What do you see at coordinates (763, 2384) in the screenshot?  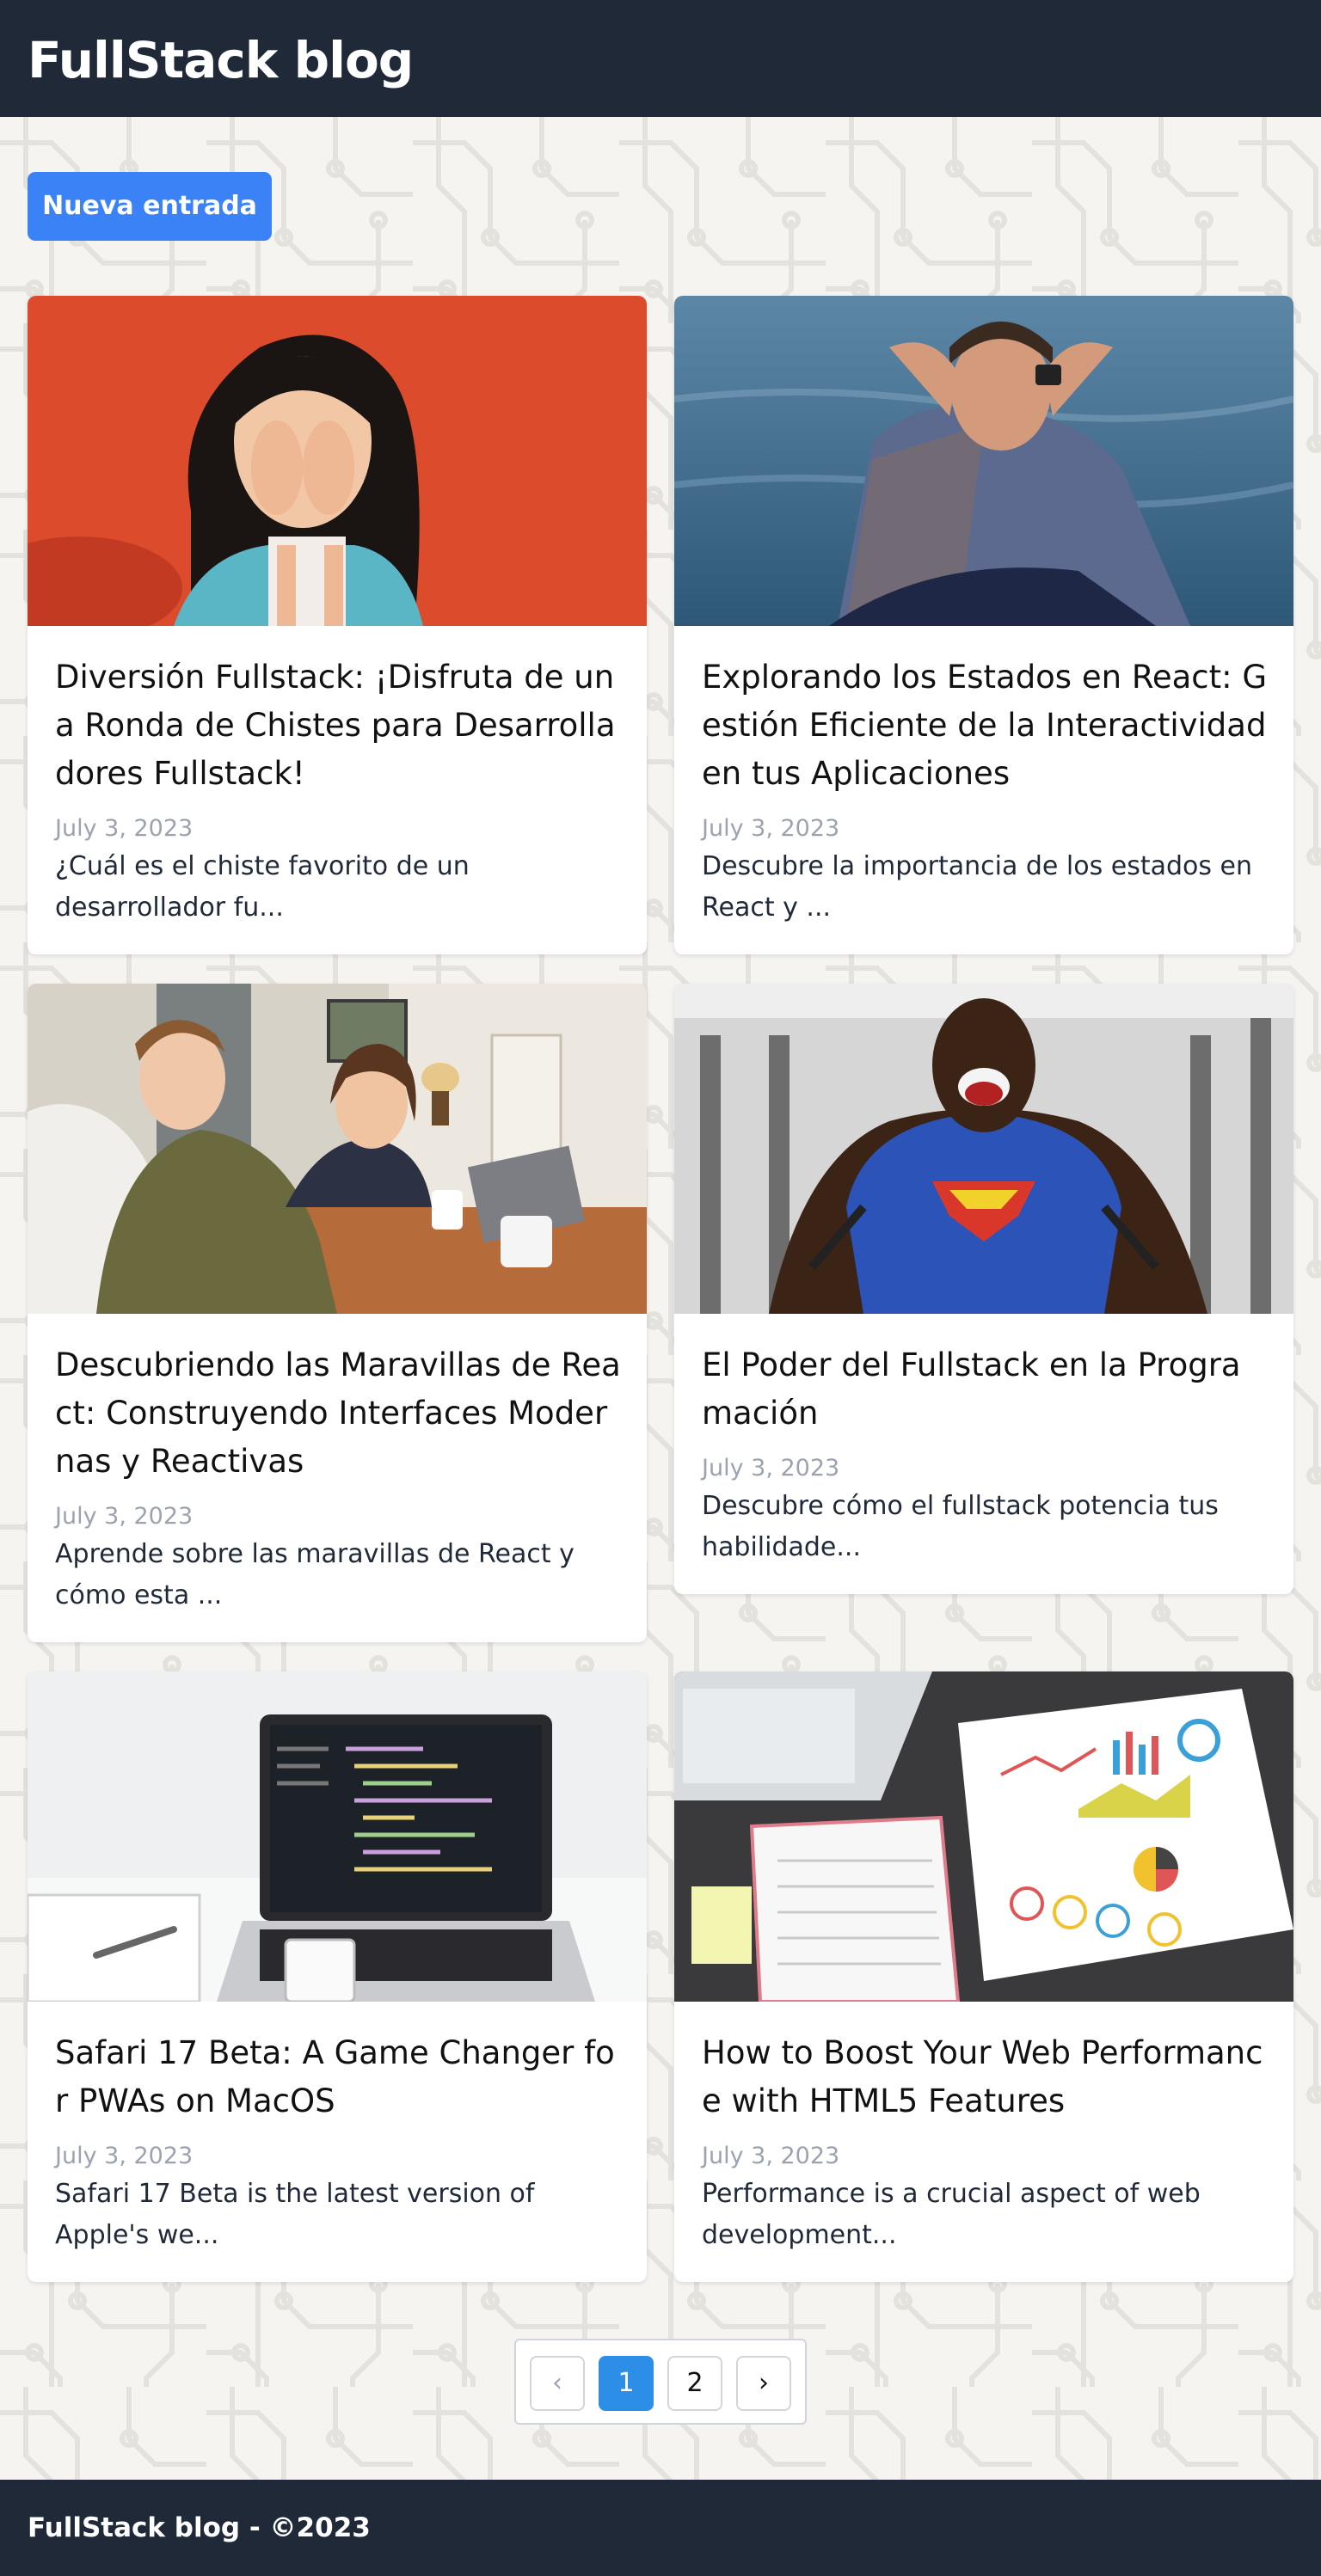 I see `next-page-button: ›` at bounding box center [763, 2384].